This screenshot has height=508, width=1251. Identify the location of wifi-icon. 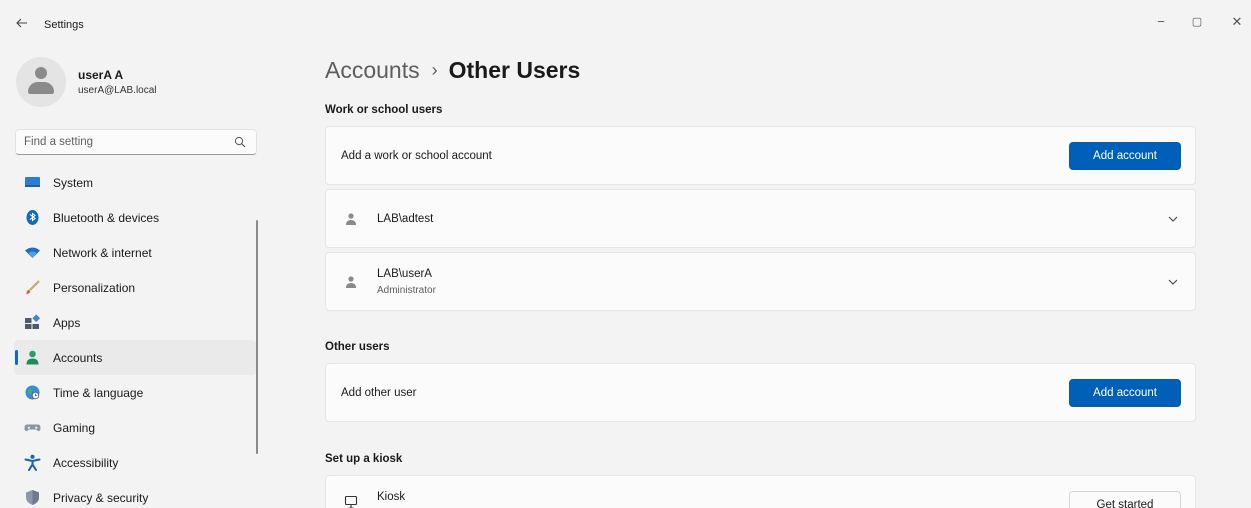
(32, 252).